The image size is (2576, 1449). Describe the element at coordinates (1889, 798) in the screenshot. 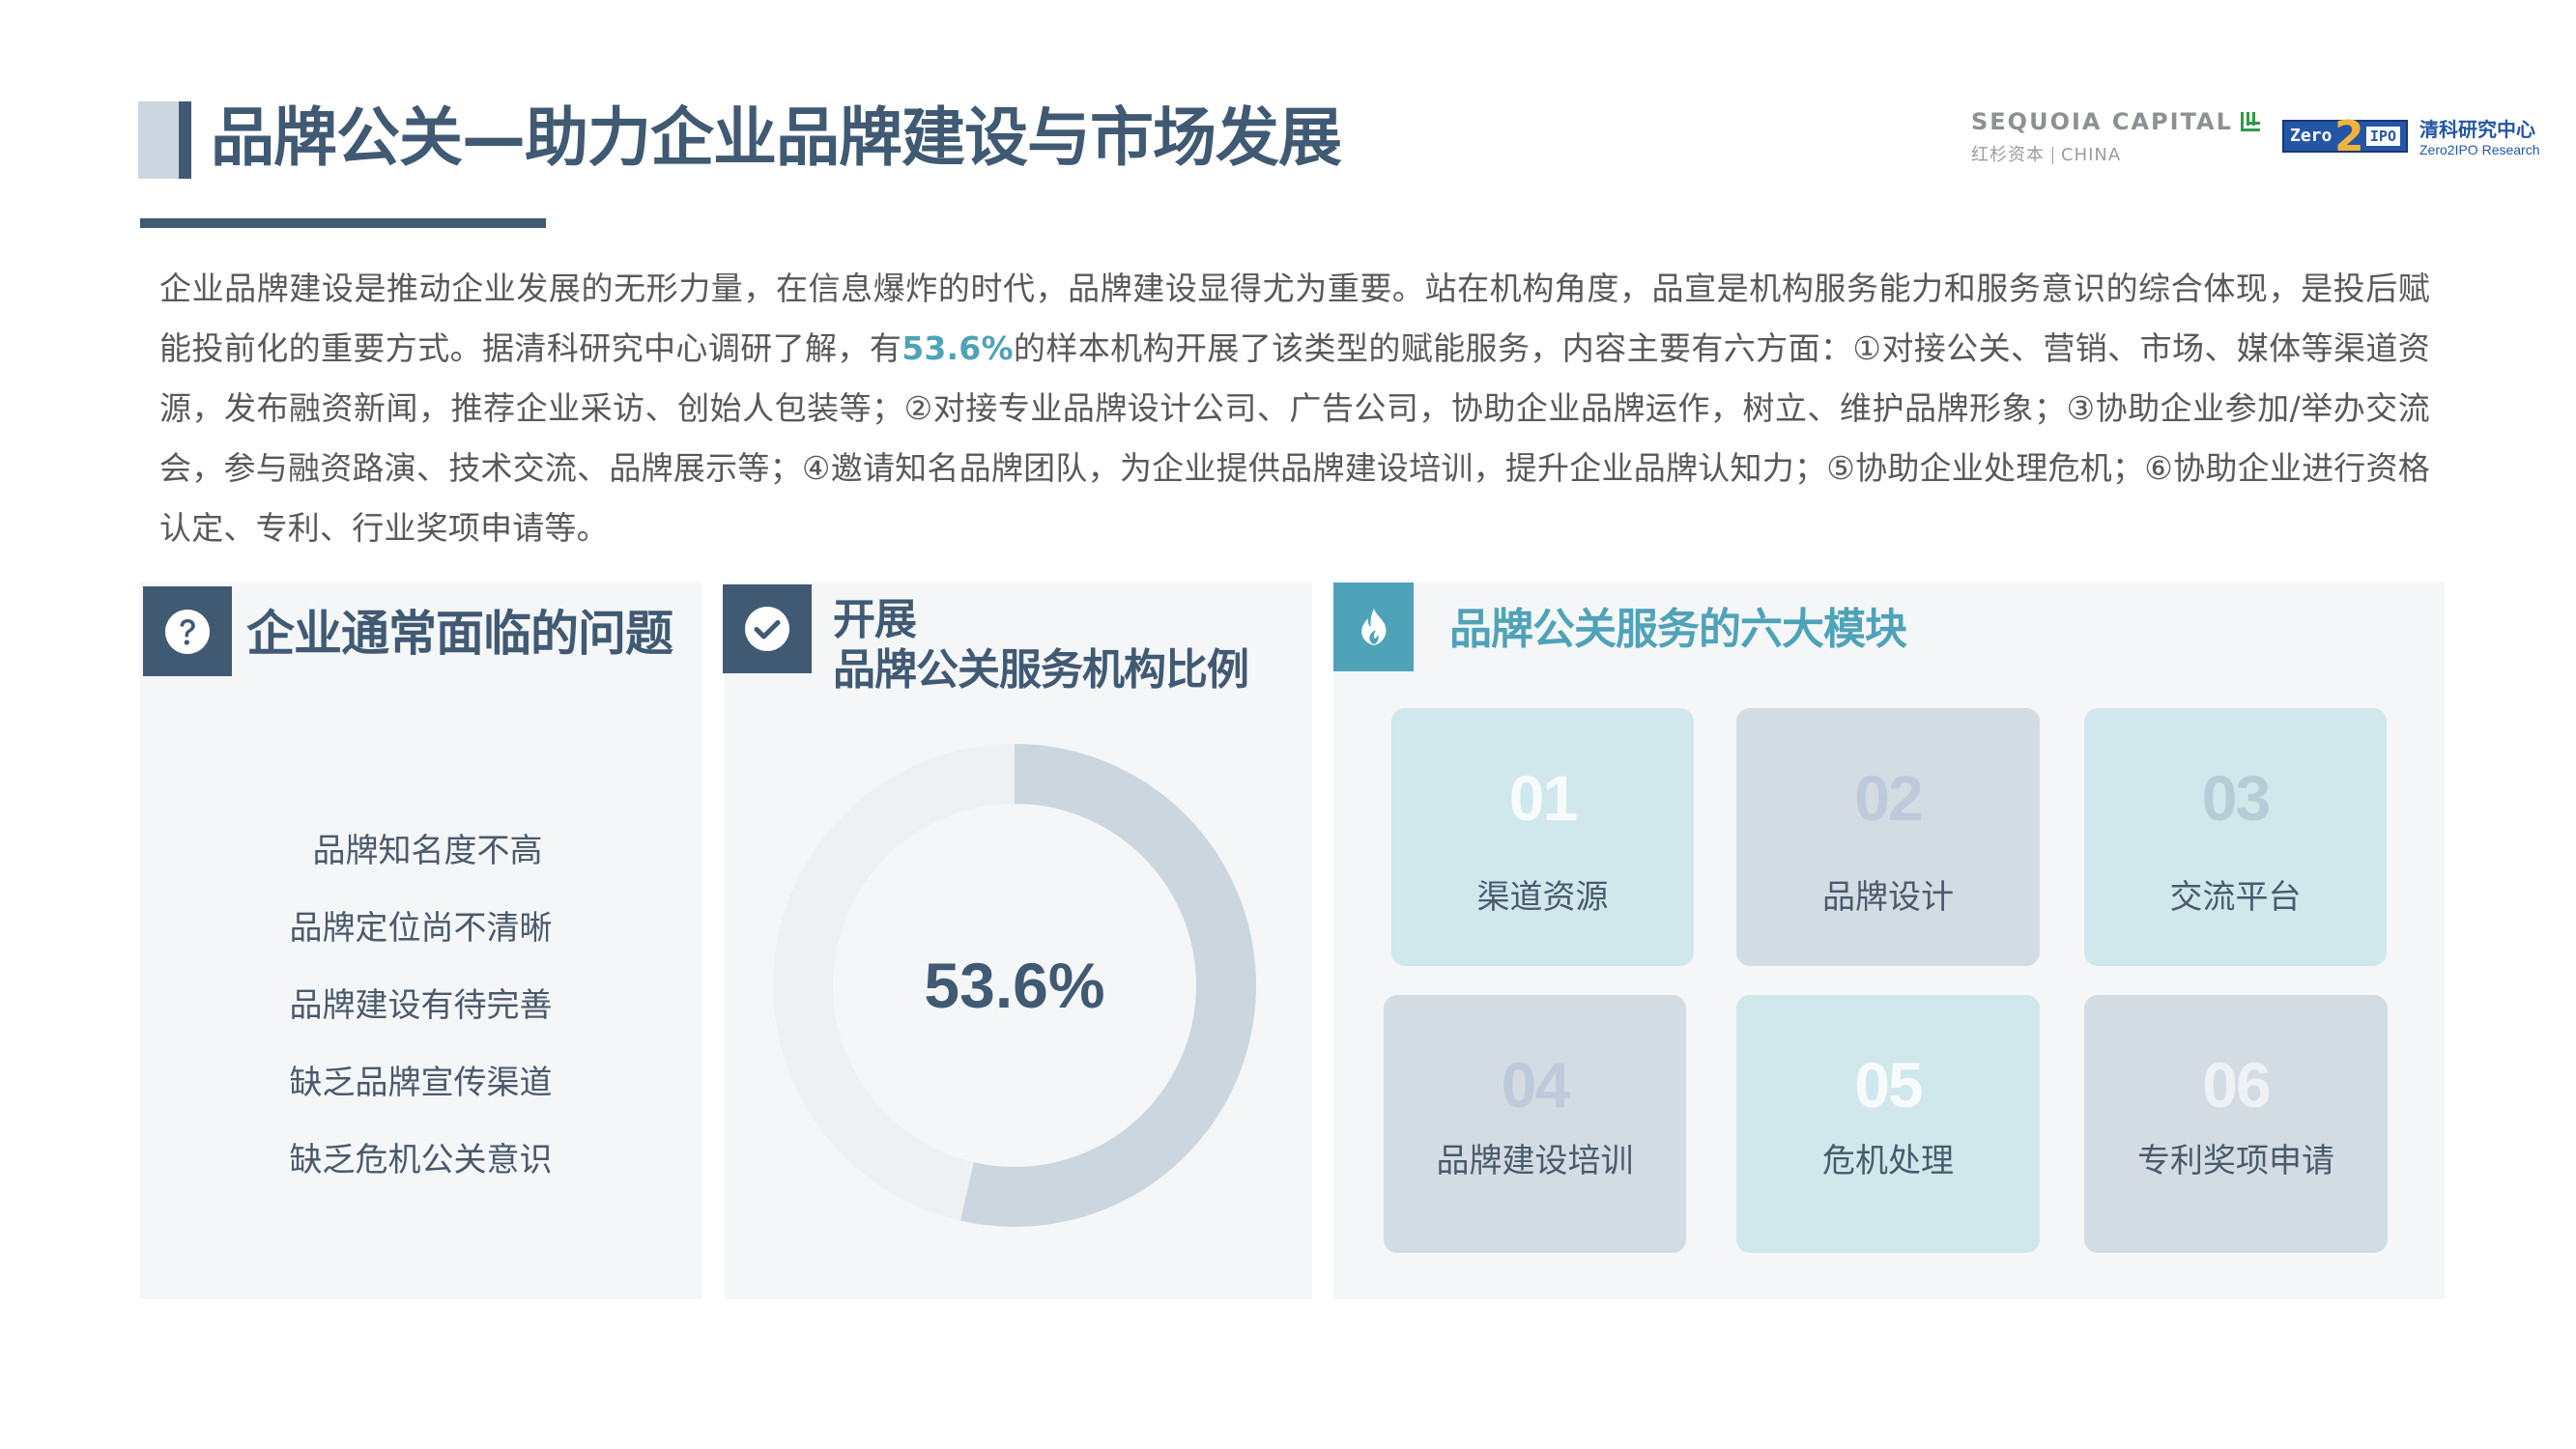

I see `module-card-number: 02` at that location.